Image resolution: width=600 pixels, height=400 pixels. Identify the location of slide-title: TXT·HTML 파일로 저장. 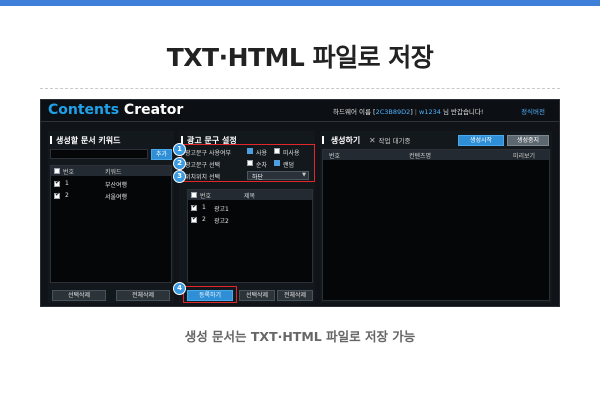
(300, 57).